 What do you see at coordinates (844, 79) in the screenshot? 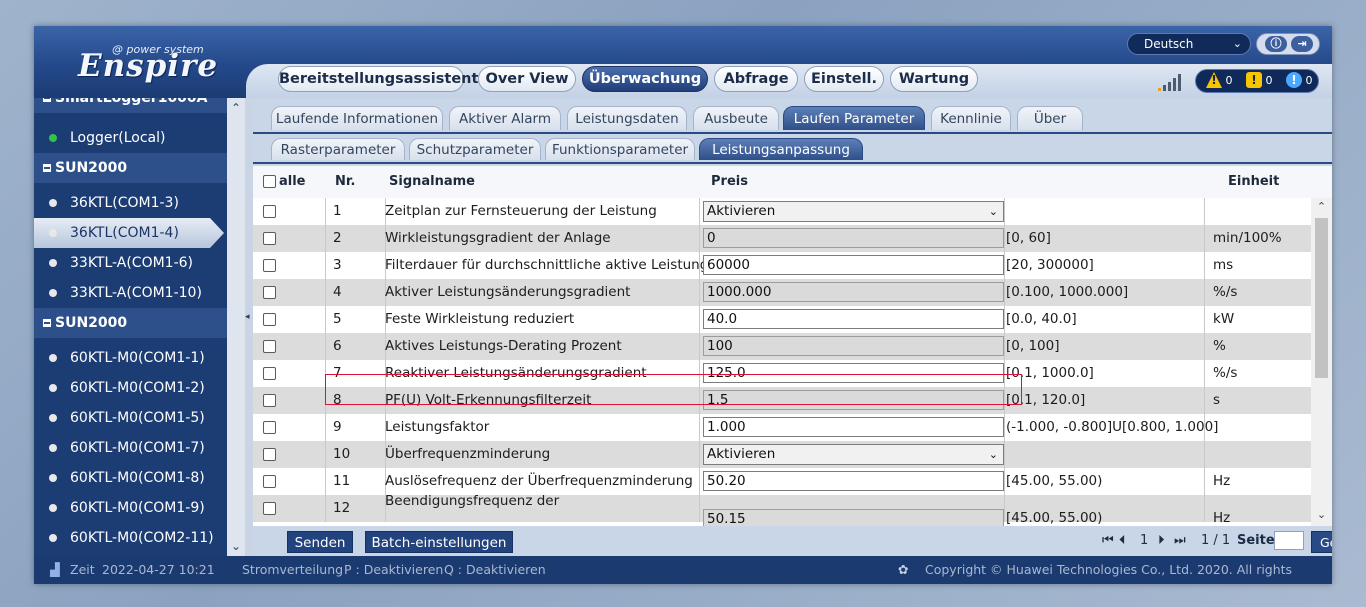
I see `menu-einstell: Einstell.` at bounding box center [844, 79].